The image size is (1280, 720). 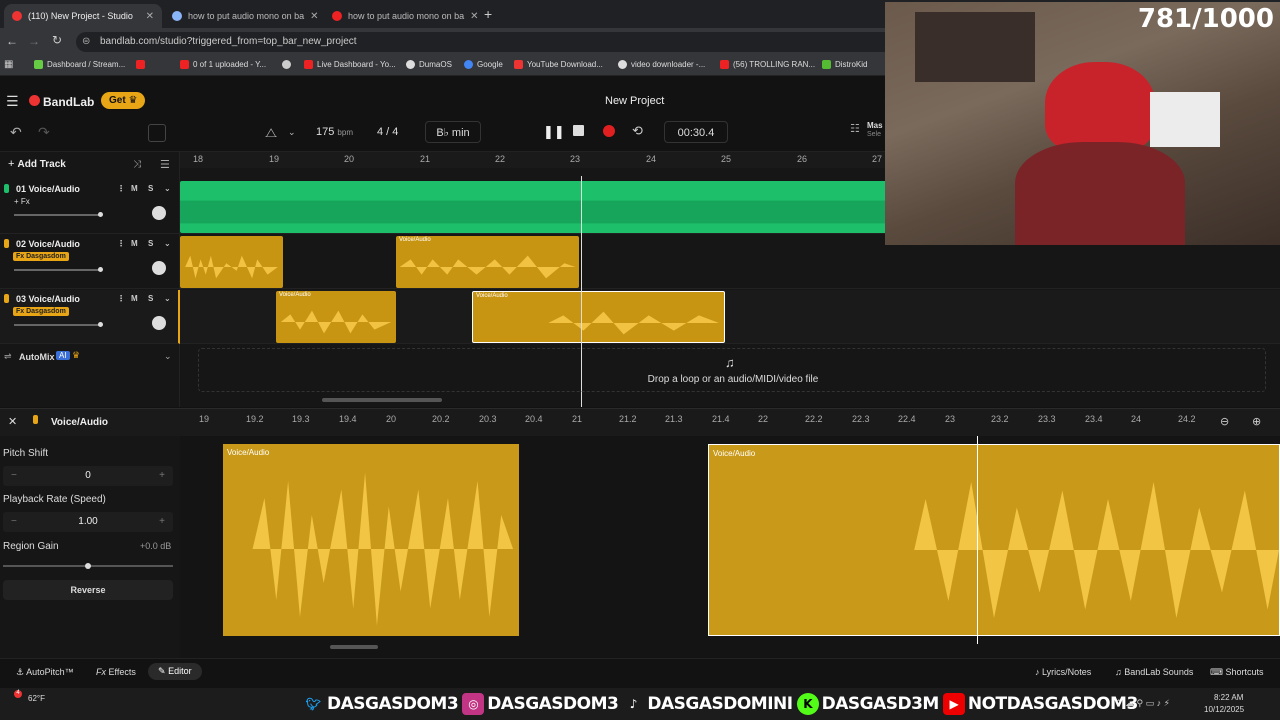 I want to click on selected-audio-region: Voice/Audio, so click(x=994, y=540).